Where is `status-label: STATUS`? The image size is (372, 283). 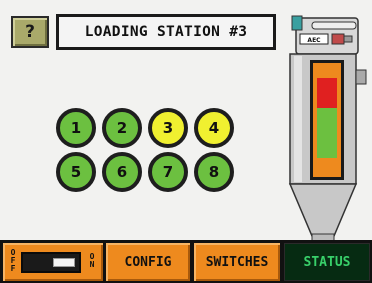
status-label: STATUS is located at coordinates (327, 262).